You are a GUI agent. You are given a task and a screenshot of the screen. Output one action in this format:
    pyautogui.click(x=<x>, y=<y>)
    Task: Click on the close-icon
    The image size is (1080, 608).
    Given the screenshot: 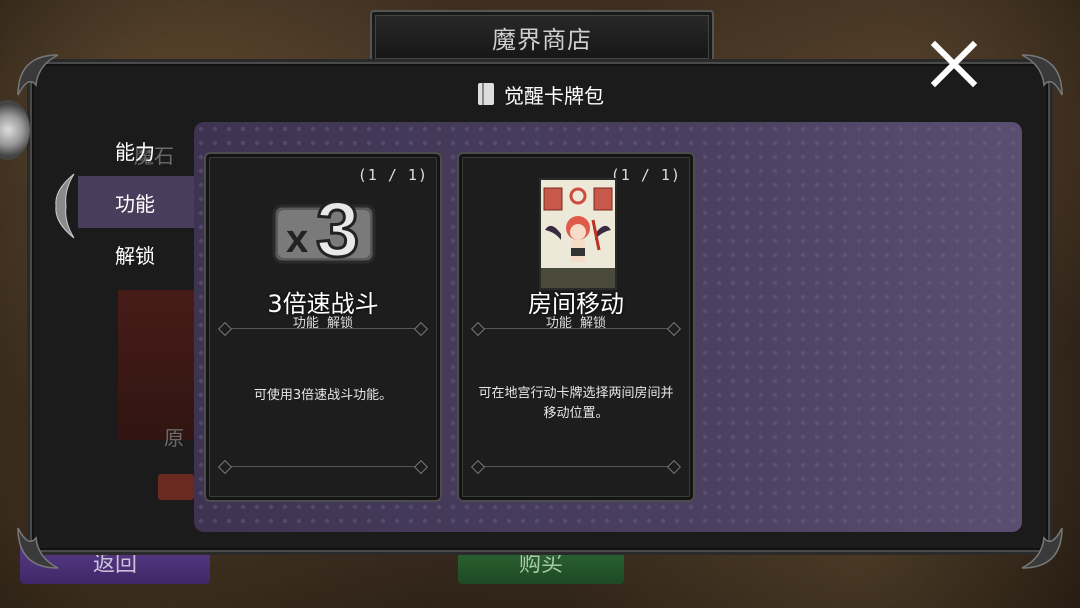 What is the action you would take?
    pyautogui.click(x=954, y=64)
    